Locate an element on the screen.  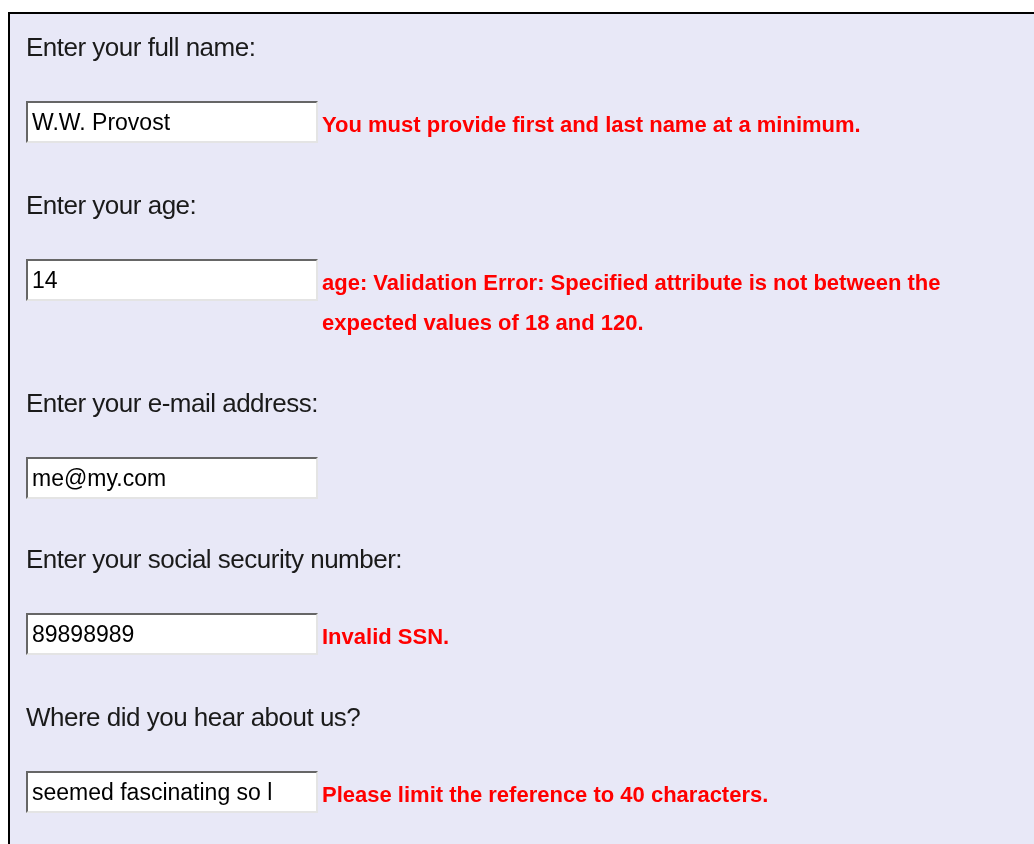
input-field: seemed fascinating so l is located at coordinates (172, 792).